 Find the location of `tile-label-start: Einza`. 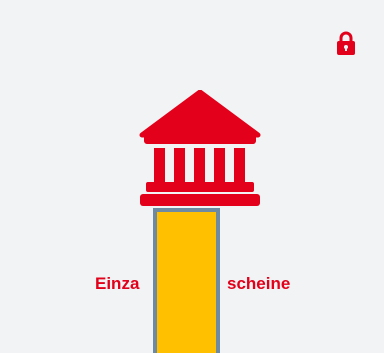

tile-label-start: Einza is located at coordinates (117, 283).